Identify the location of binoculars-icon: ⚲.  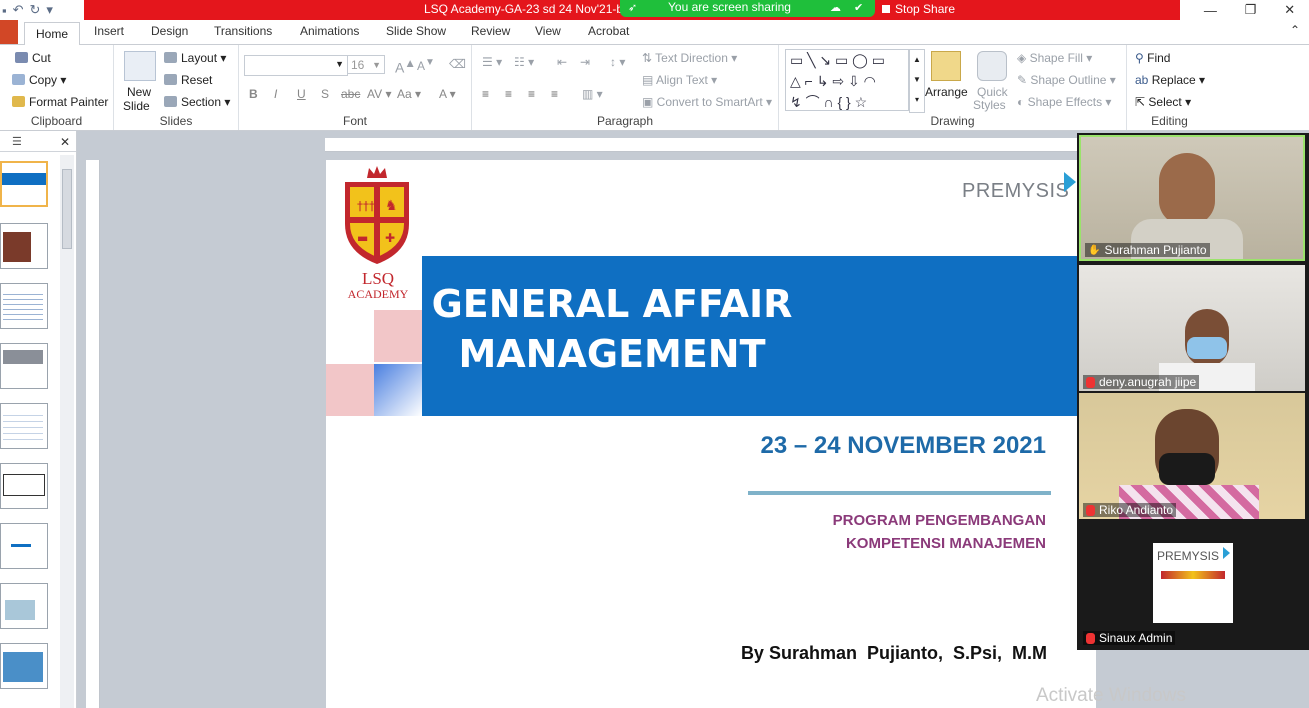
(1141, 58).